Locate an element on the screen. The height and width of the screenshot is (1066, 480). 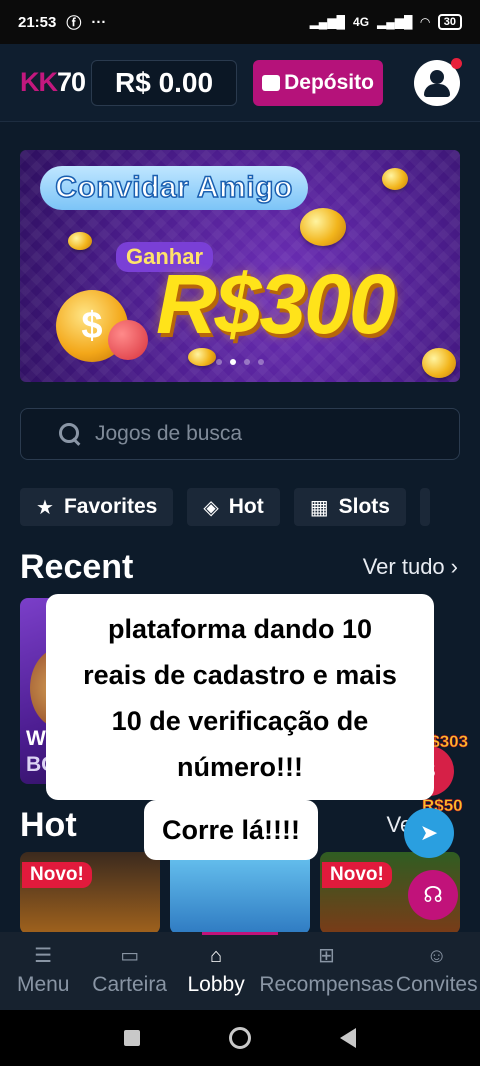
signal-icon: ▂▄▆█ is located at coordinates (327, 22).